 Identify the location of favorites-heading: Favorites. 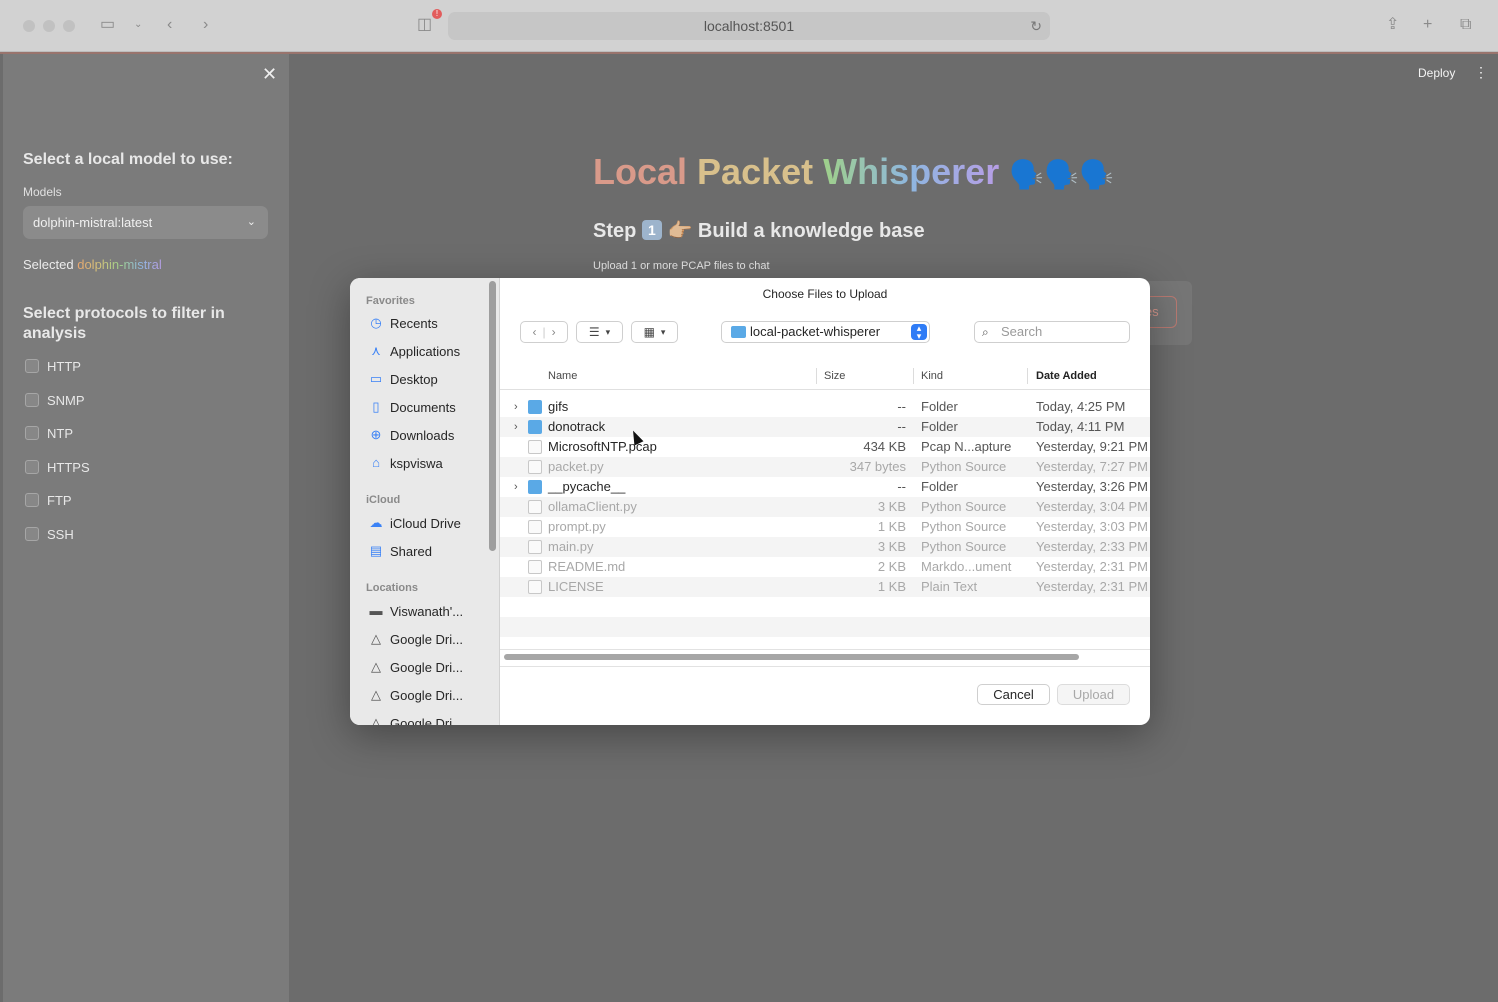
(390, 301).